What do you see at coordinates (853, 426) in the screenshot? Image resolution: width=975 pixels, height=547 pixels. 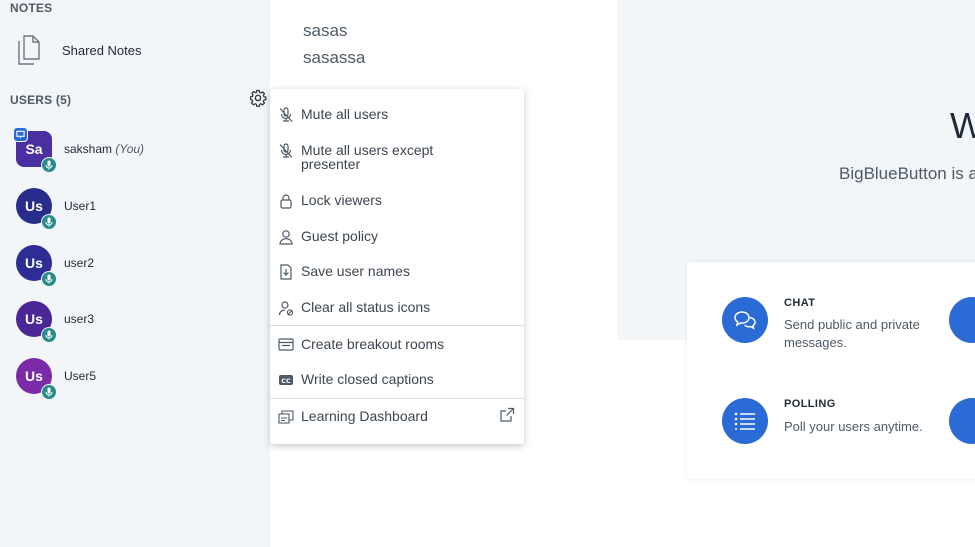 I see `feature-desc-polling: Poll your users anytime.` at bounding box center [853, 426].